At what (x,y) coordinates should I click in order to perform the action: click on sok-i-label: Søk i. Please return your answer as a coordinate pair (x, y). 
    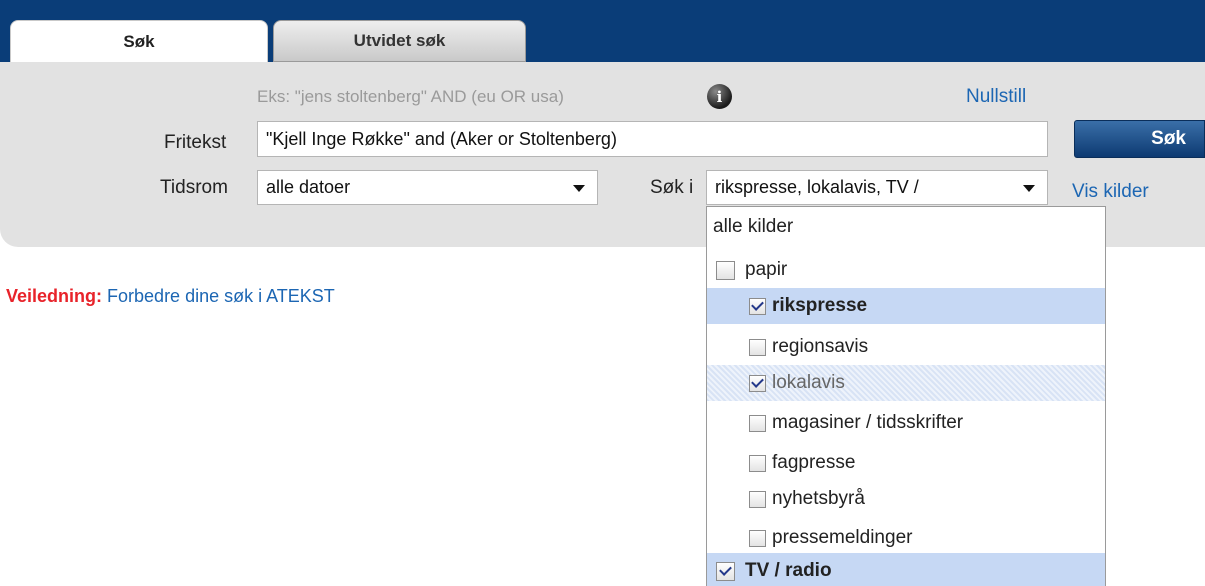
    Looking at the image, I should click on (672, 187).